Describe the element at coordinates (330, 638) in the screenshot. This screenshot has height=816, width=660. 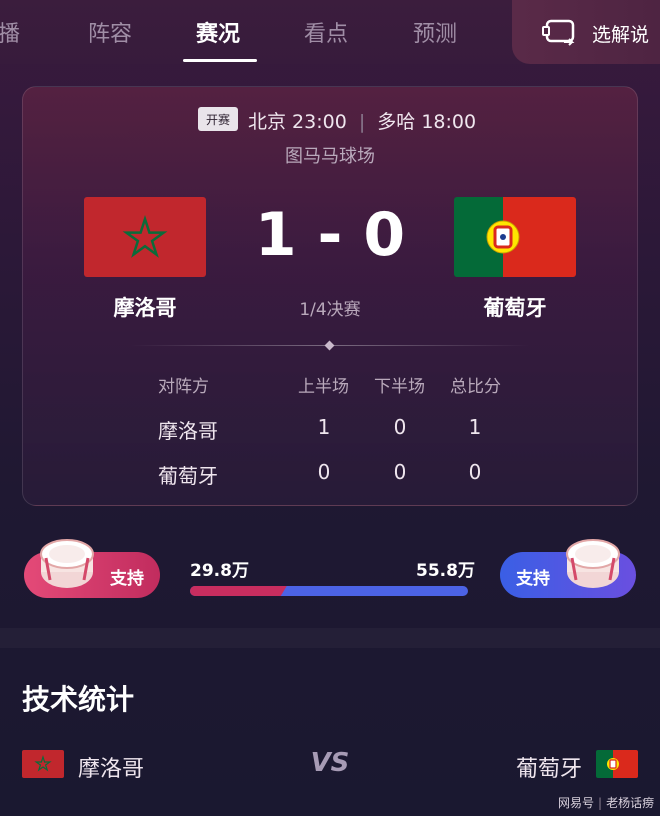
I see `section-separator` at that location.